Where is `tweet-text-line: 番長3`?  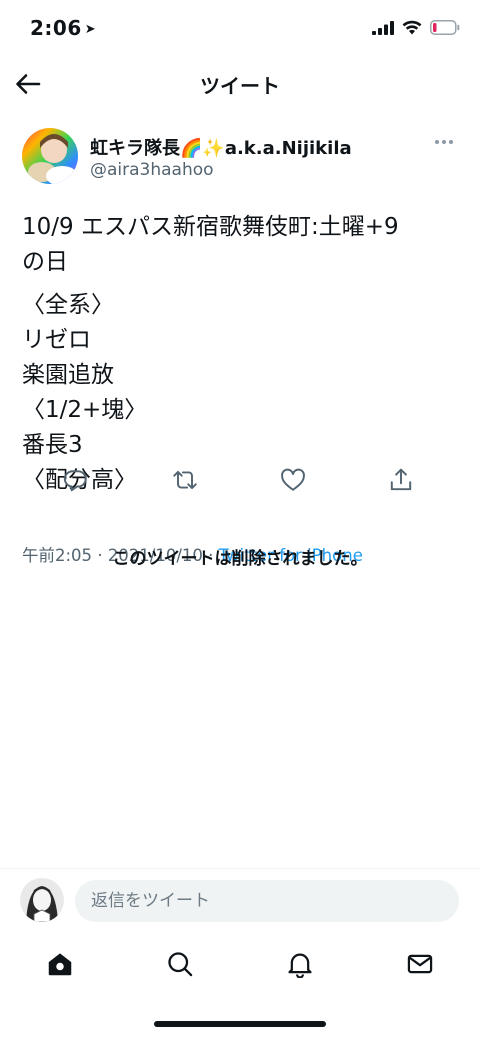
tweet-text-line: 番長3 is located at coordinates (52, 445).